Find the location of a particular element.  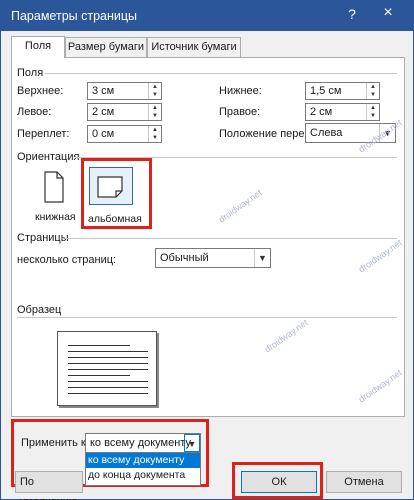

chevron-down-icon: ▼ is located at coordinates (262, 258).